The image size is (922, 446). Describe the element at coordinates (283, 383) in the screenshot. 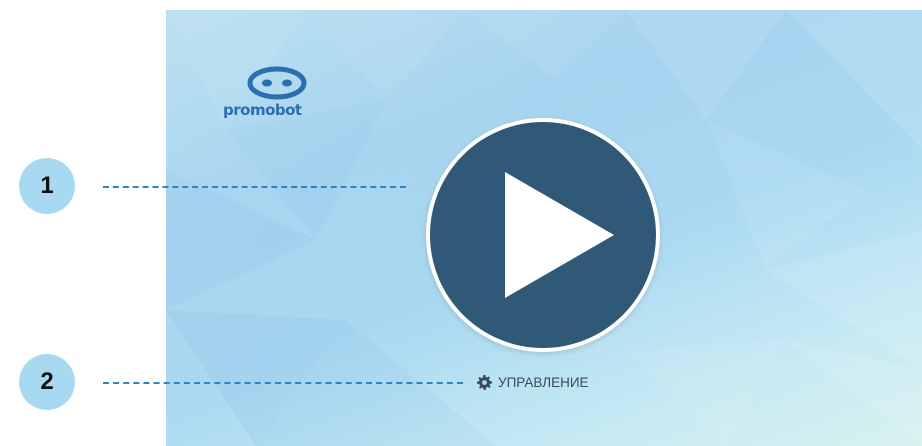

I see `callout-2-line` at that location.